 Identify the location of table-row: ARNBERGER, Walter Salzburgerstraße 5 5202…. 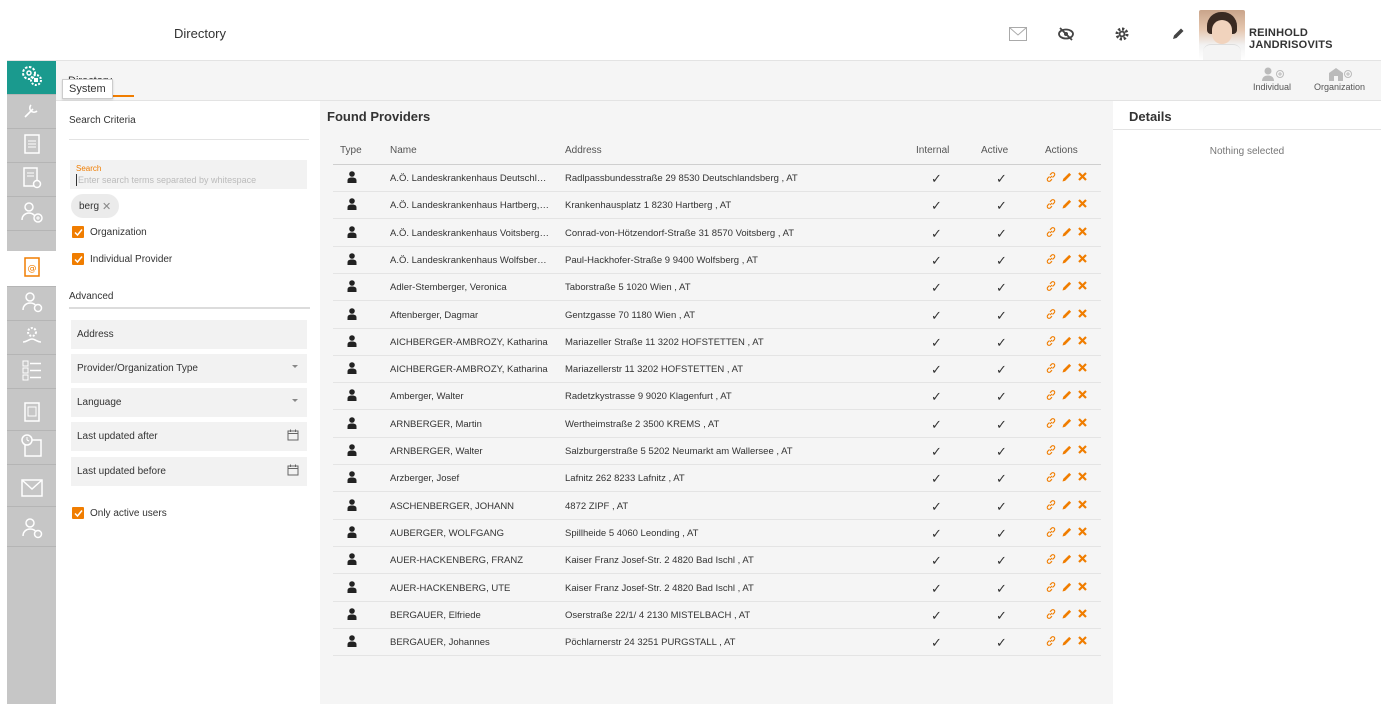
(717, 451).